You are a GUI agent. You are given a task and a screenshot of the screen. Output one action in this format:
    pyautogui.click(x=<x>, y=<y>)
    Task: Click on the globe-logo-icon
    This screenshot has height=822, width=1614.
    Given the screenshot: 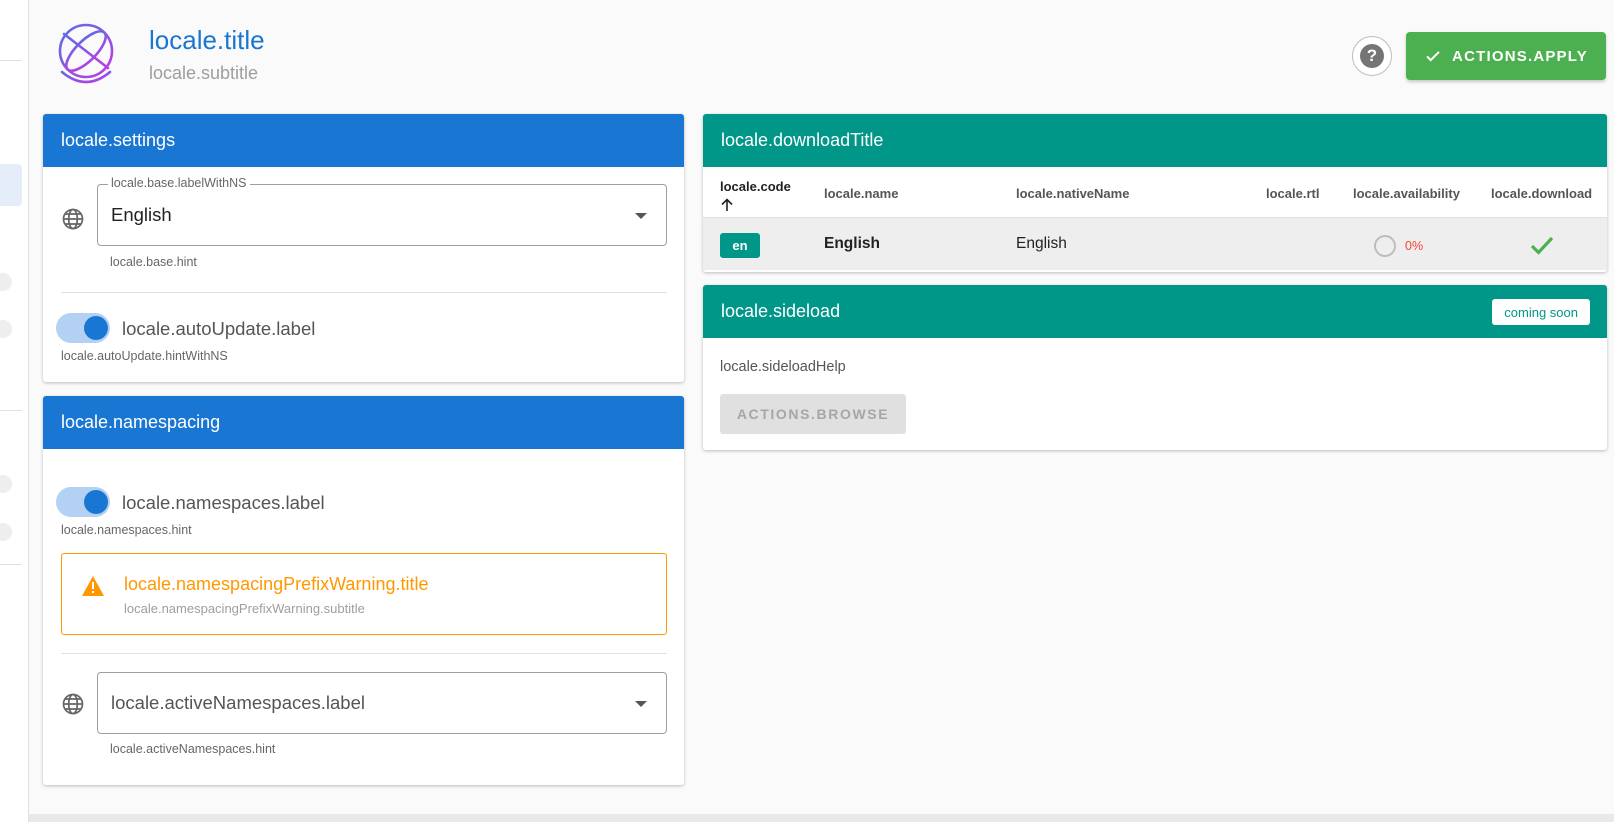 What is the action you would take?
    pyautogui.click(x=86, y=58)
    